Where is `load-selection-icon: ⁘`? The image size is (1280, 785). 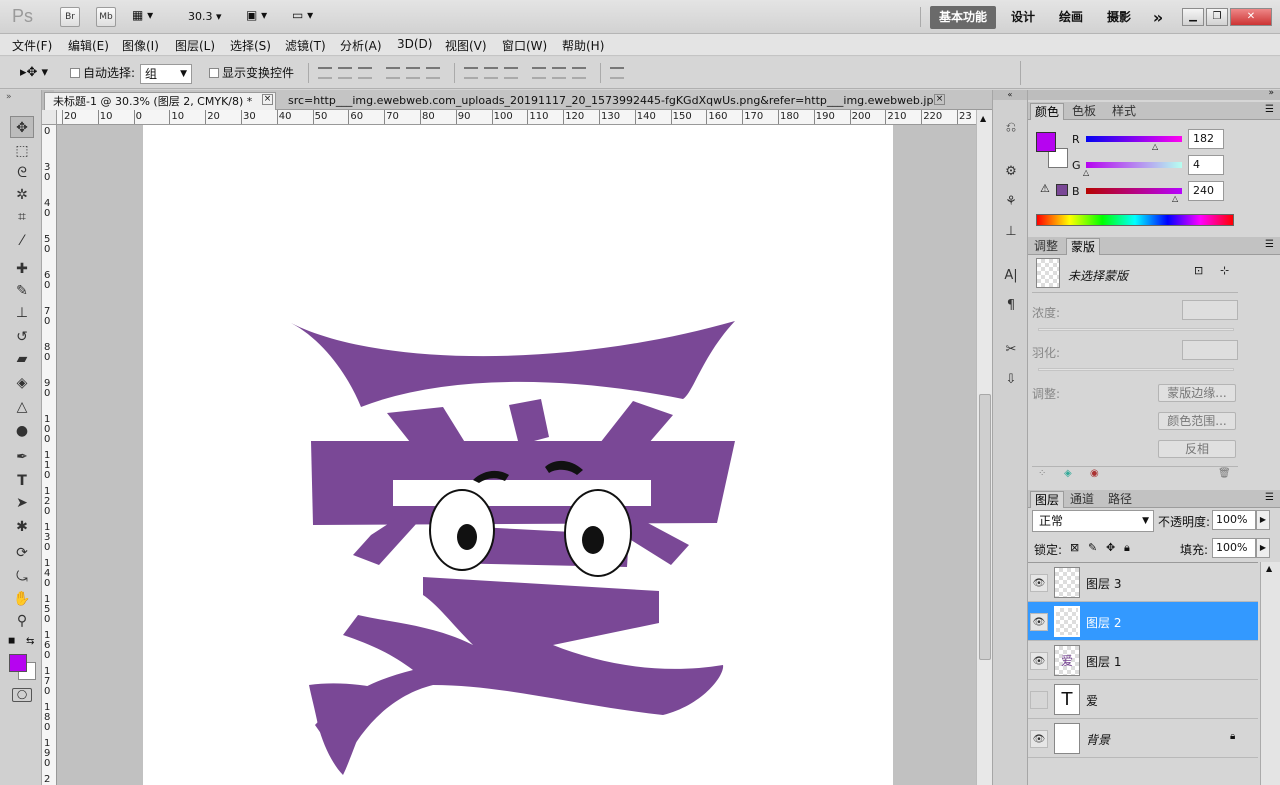
load-selection-icon: ⁘ is located at coordinates (1042, 473).